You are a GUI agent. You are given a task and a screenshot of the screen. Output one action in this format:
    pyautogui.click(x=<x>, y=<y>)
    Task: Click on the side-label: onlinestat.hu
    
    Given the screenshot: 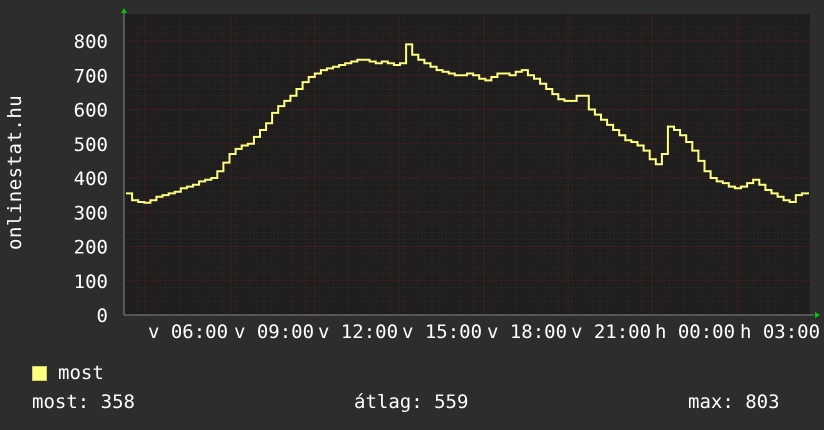 What is the action you would take?
    pyautogui.click(x=15, y=172)
    